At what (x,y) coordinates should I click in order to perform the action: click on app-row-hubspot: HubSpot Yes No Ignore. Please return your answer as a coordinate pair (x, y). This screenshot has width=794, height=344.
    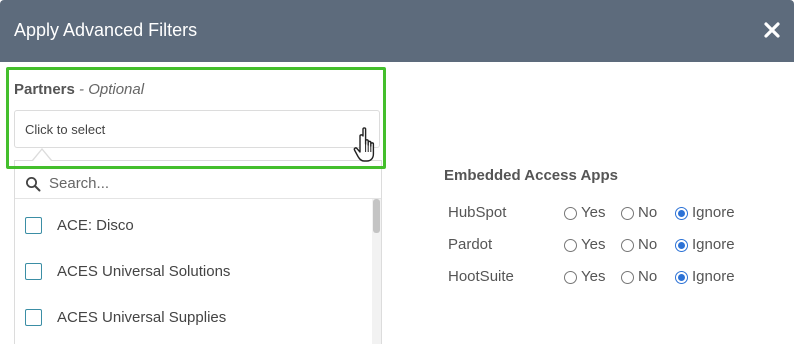
    Looking at the image, I should click on (608, 213).